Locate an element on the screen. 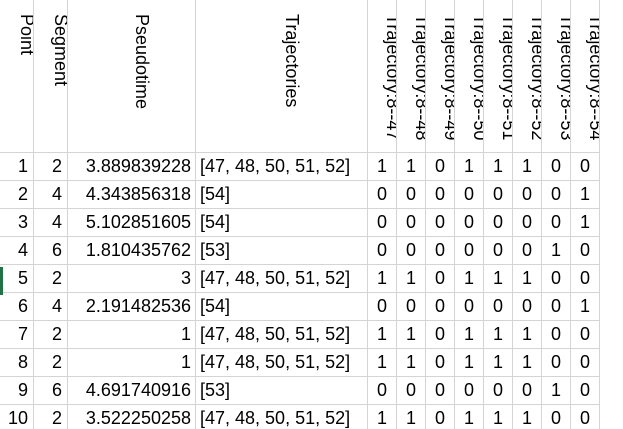  header-cell-t53: Trajectory:8--53 is located at coordinates (556, 76).